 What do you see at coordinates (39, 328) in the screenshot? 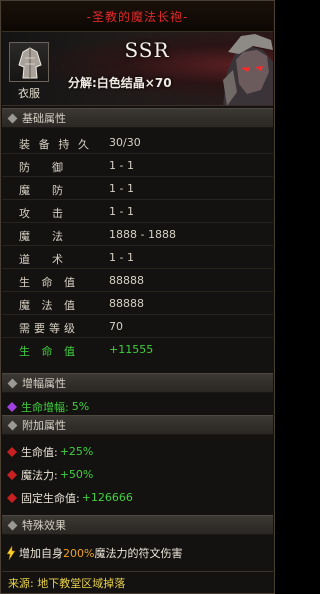
I see `stat-char: 要` at bounding box center [39, 328].